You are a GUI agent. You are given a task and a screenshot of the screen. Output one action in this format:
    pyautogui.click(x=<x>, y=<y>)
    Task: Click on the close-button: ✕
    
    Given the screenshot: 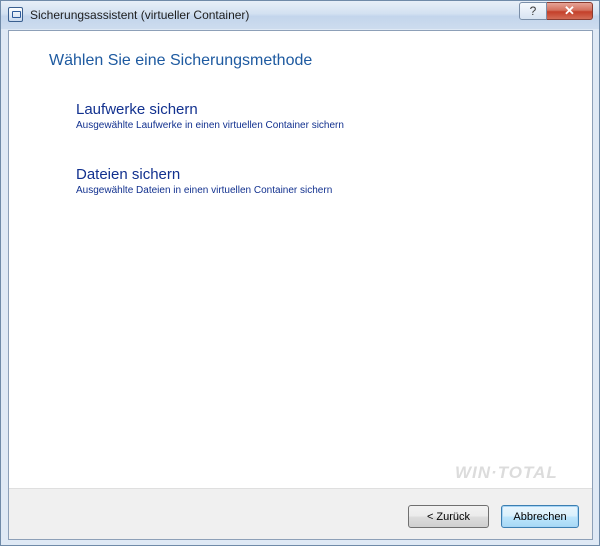 What is the action you would take?
    pyautogui.click(x=570, y=11)
    